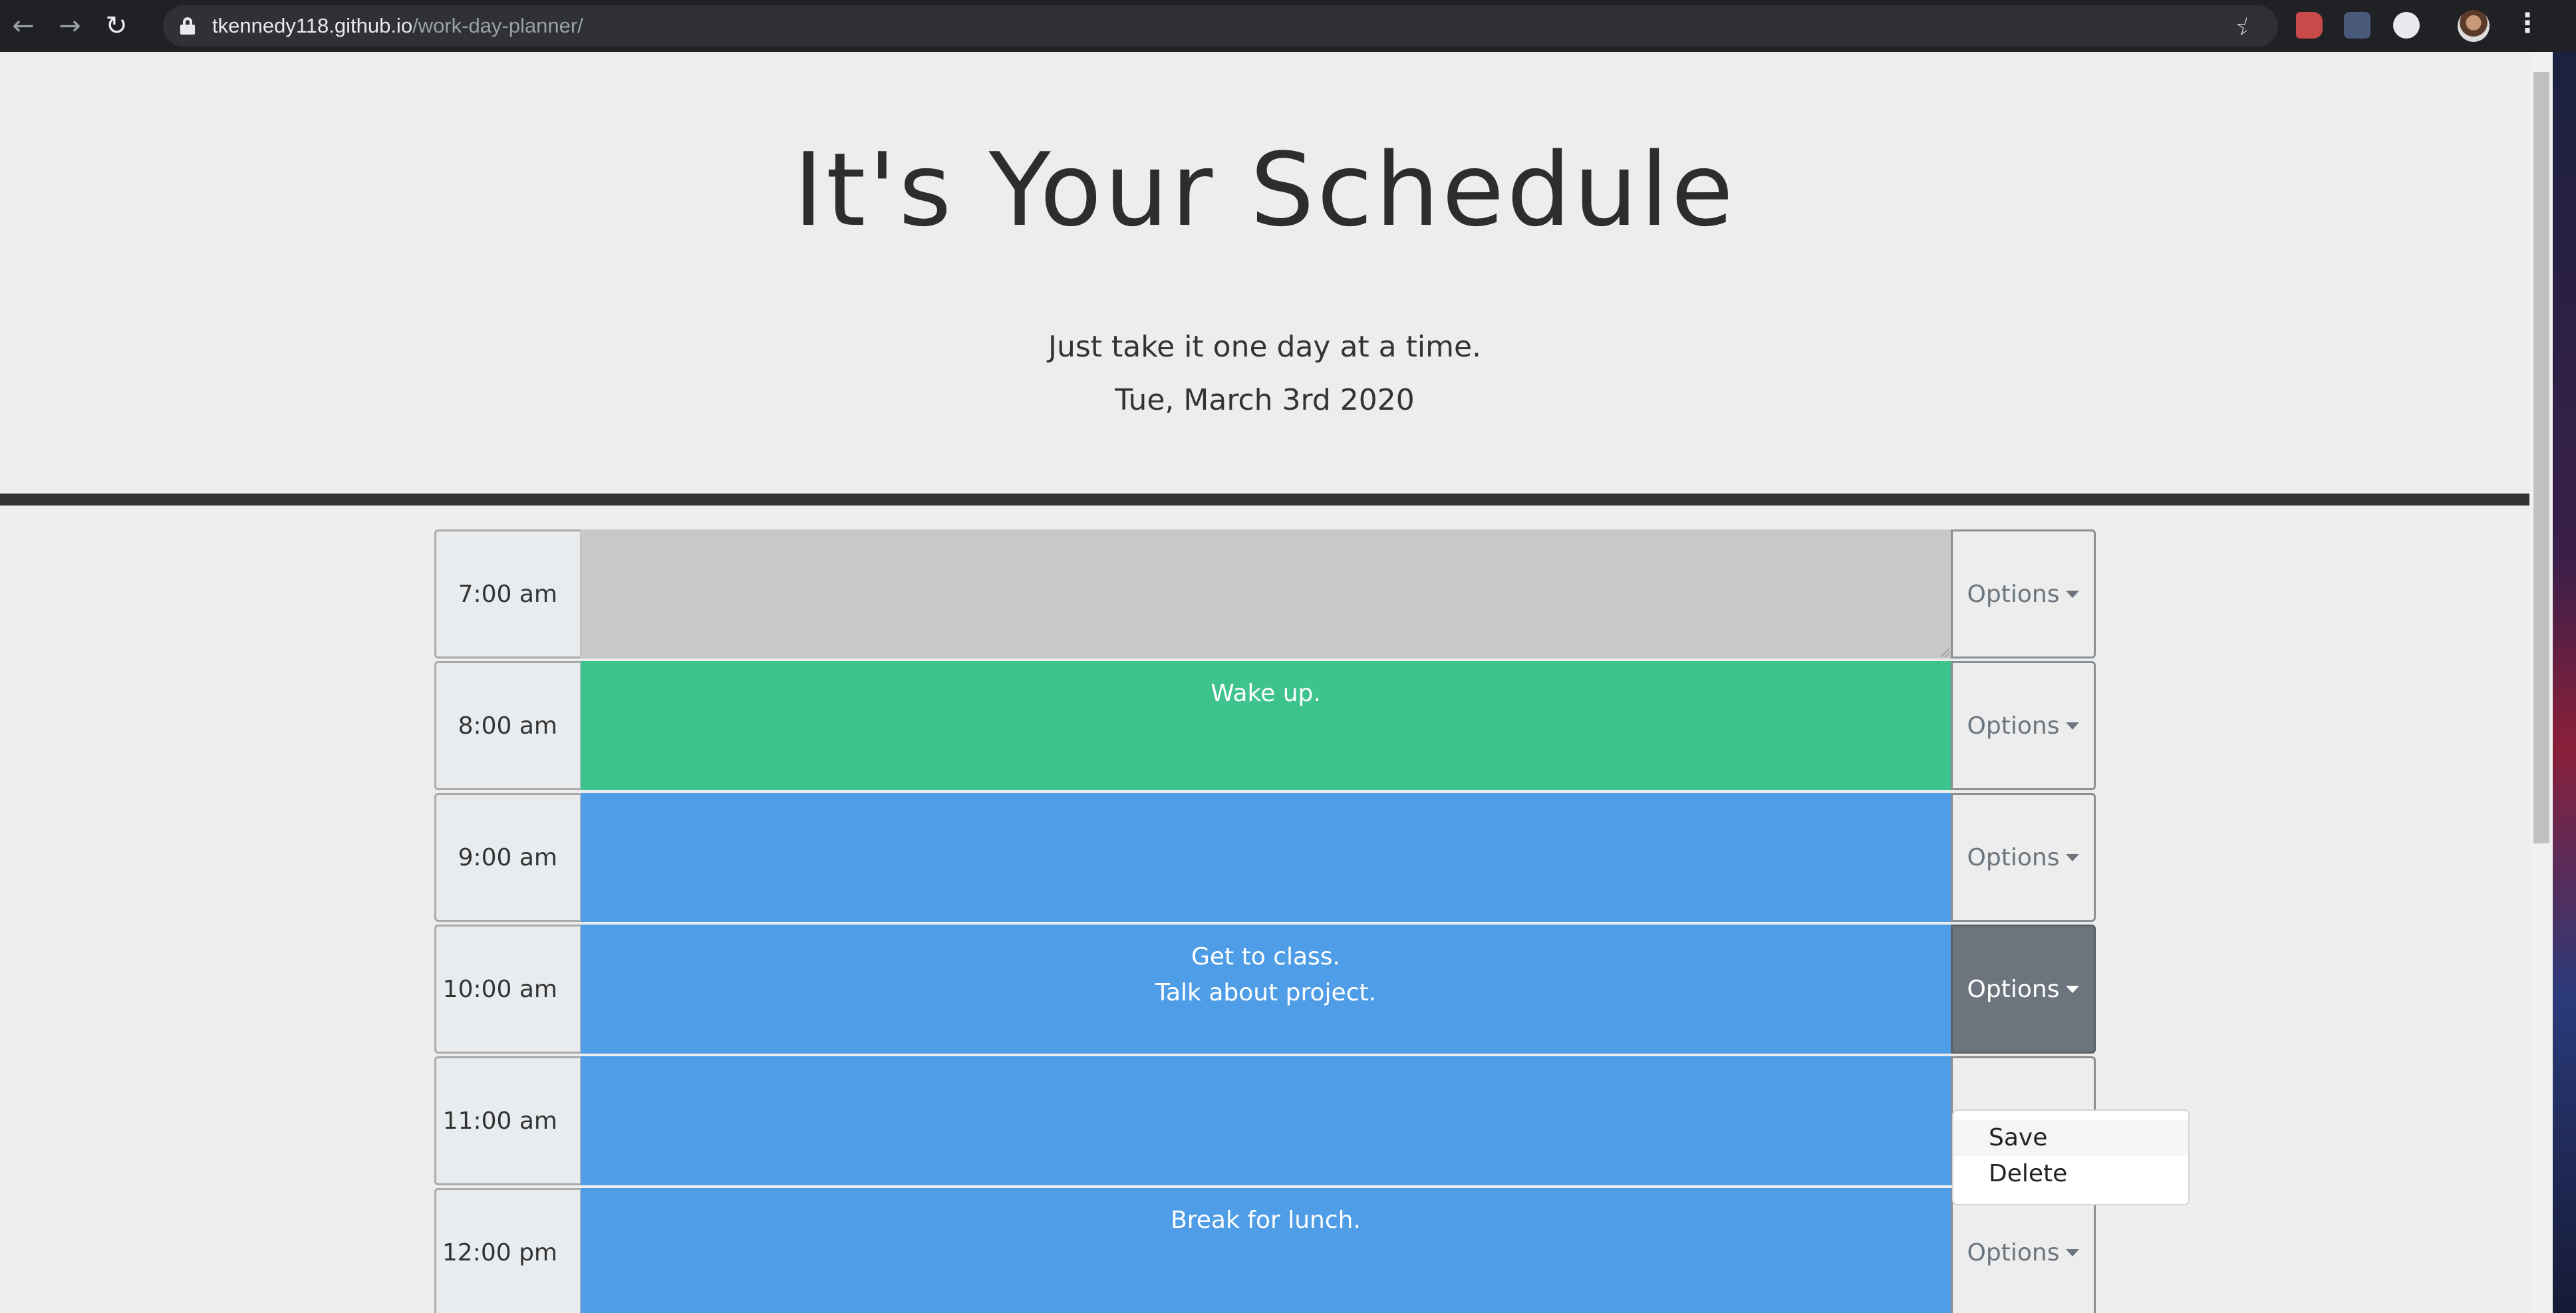 This screenshot has width=2576, height=1313. I want to click on dropdown-item-save: Save, so click(2070, 1138).